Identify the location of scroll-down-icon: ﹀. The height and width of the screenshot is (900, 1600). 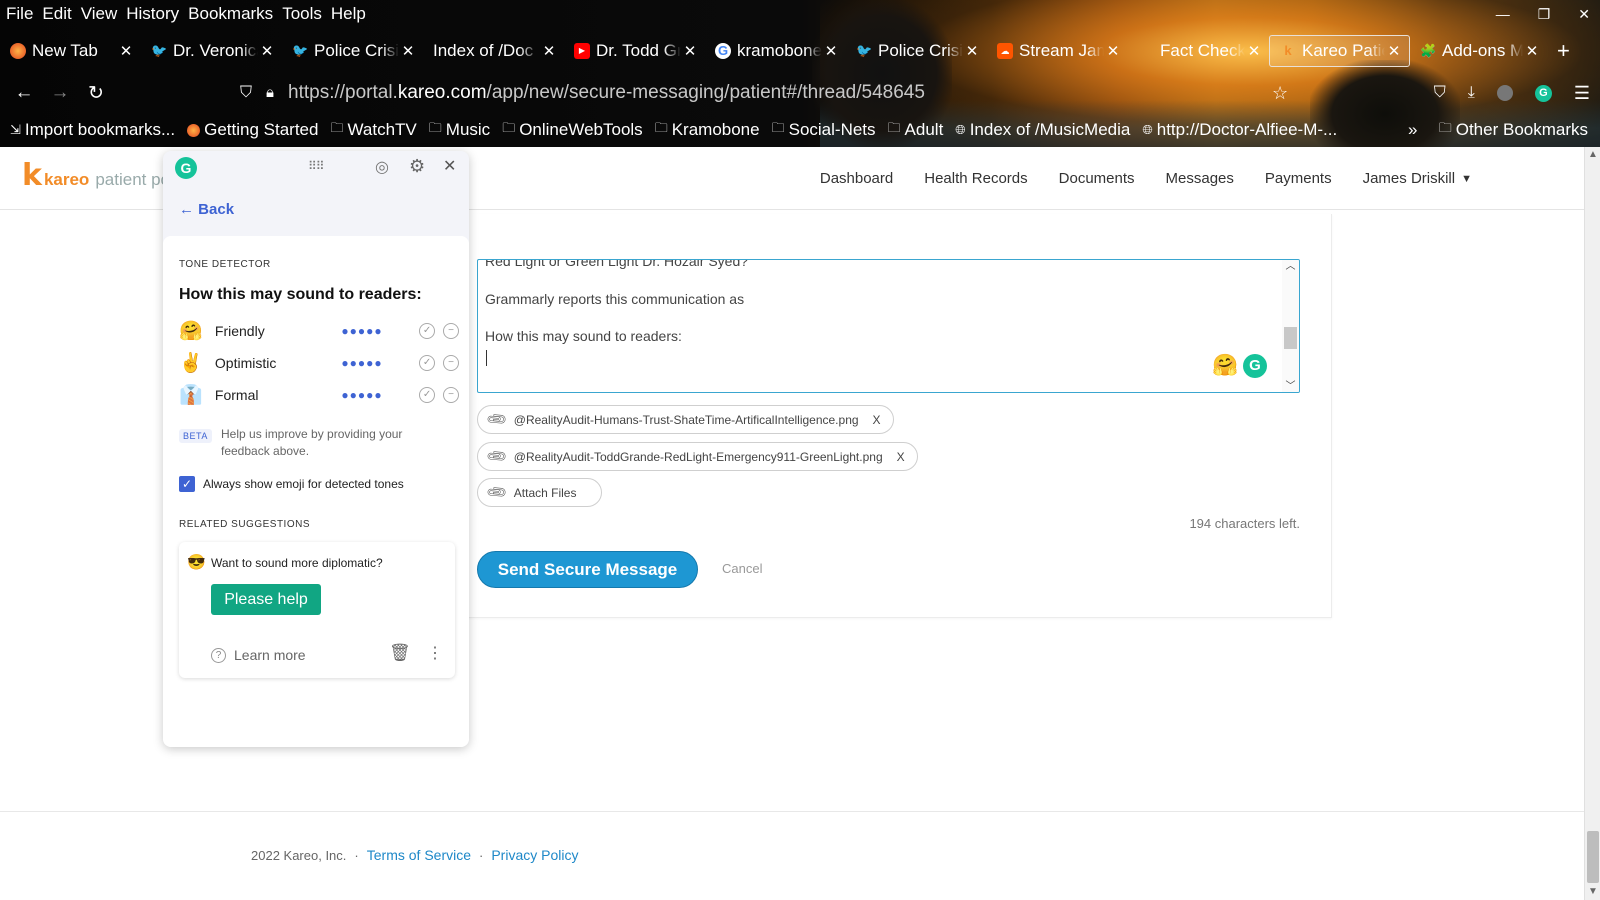
(1290, 386).